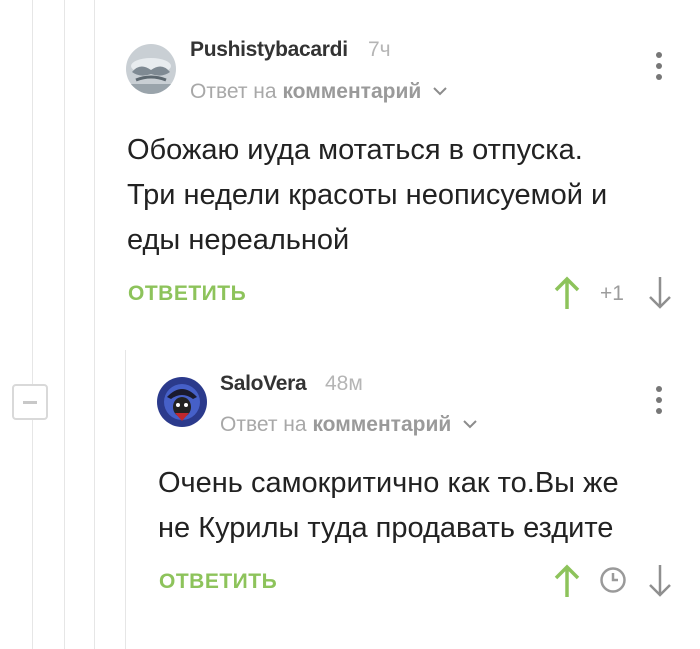 Image resolution: width=700 pixels, height=649 pixels. Describe the element at coordinates (379, 49) in the screenshot. I see `timestamp: 7ч` at that location.